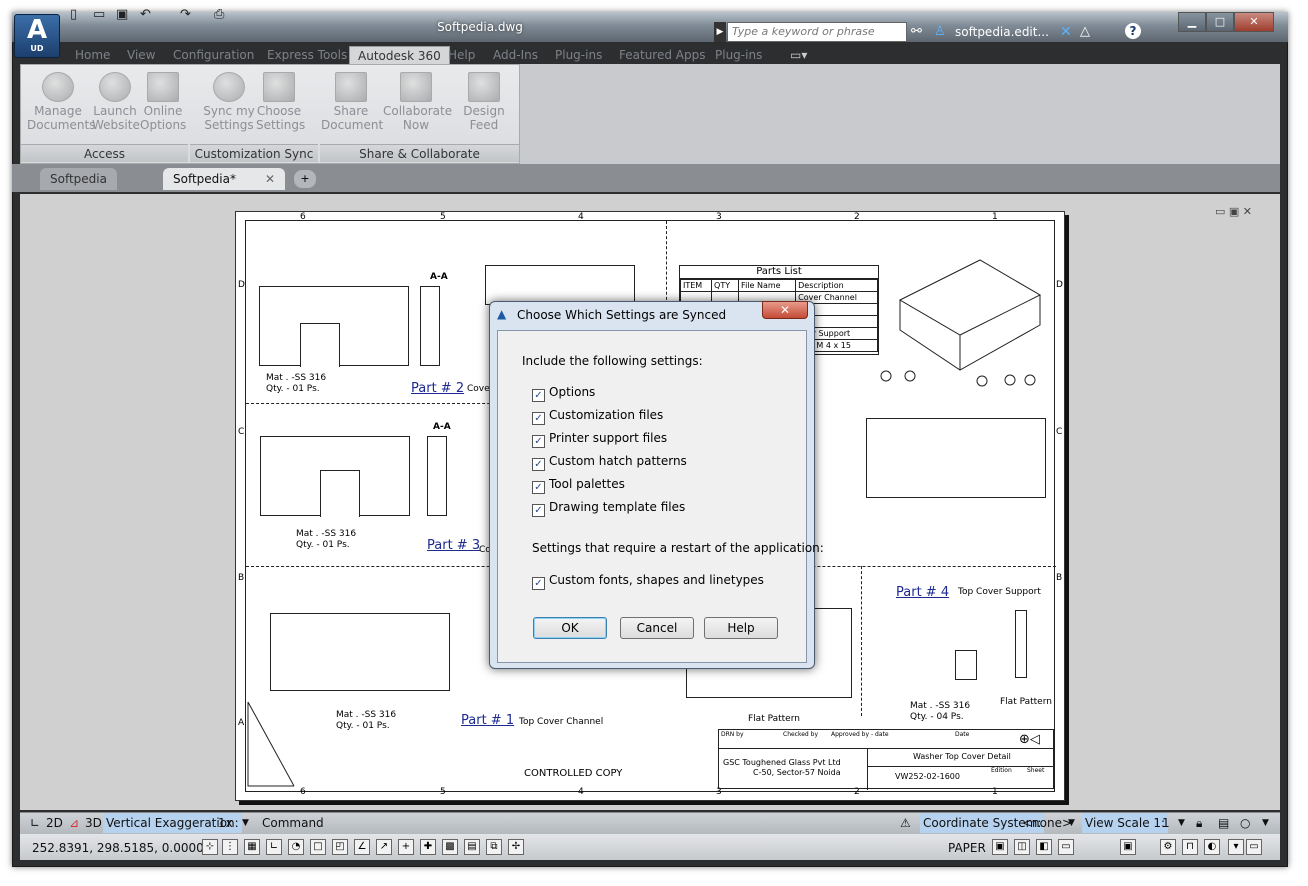  Describe the element at coordinates (99, 15) in the screenshot. I see `open-icon: ▭` at that location.